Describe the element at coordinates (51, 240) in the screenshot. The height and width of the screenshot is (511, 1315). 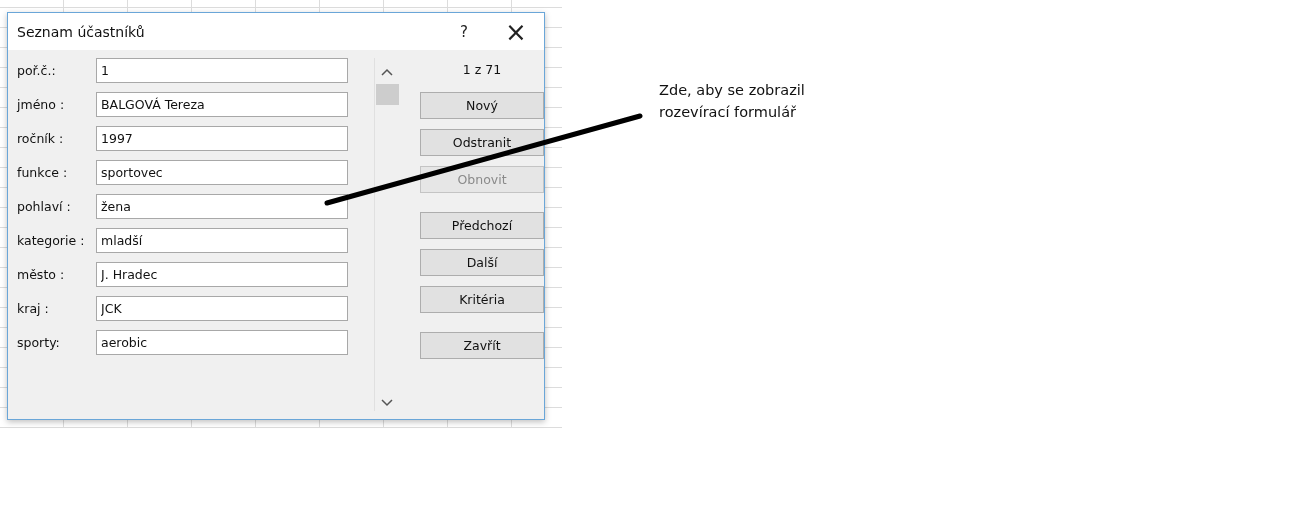
I see `field-label: kategorie :` at that location.